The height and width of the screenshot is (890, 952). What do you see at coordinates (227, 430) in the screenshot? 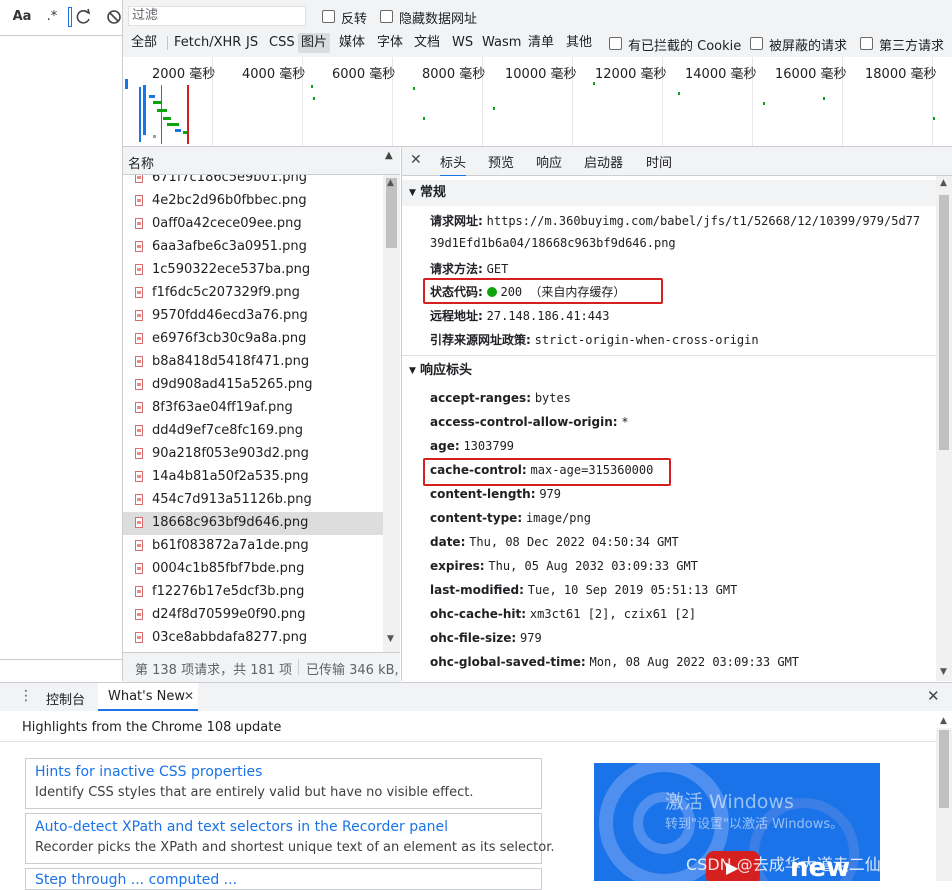
I see `request-name: dd4d9ef7ce8fc169.png` at bounding box center [227, 430].